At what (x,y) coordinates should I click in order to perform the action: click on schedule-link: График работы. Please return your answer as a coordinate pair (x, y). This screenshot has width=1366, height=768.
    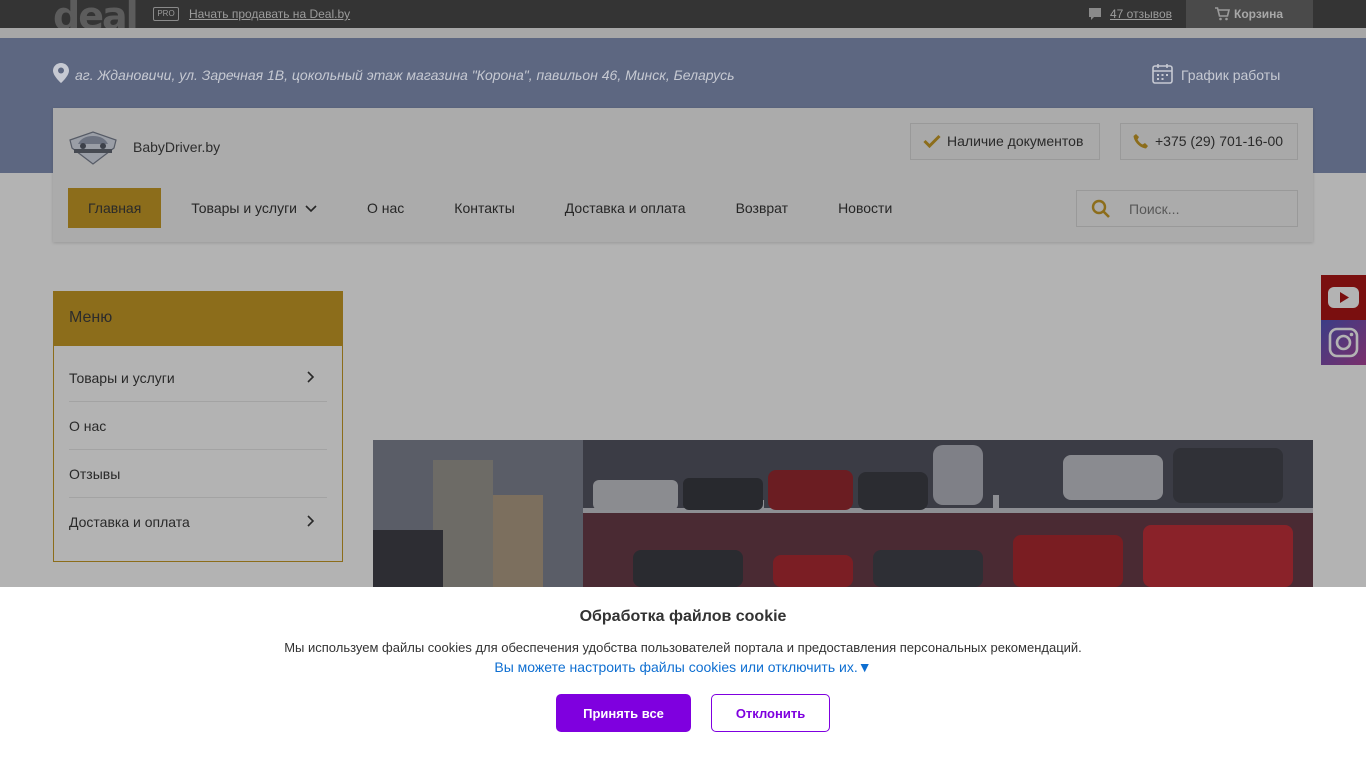
    Looking at the image, I should click on (1216, 73).